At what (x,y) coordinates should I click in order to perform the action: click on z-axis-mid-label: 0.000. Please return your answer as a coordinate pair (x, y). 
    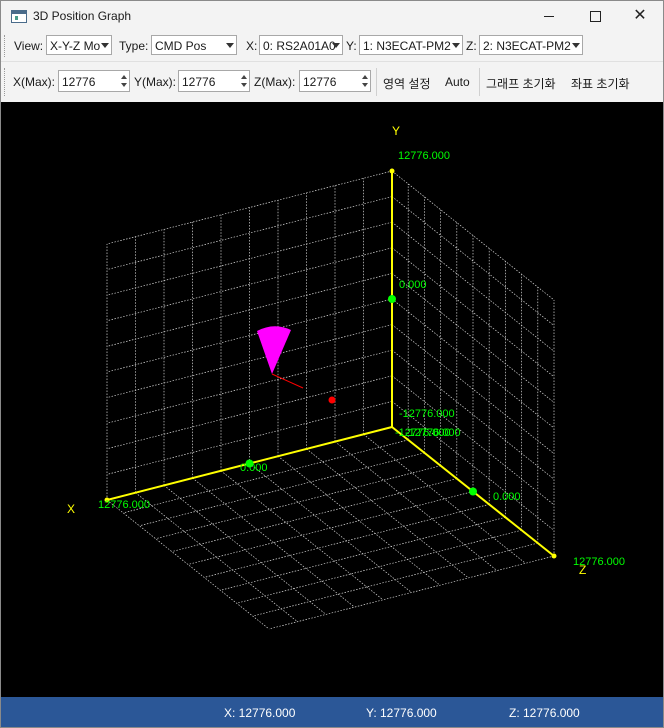
    Looking at the image, I should click on (507, 497).